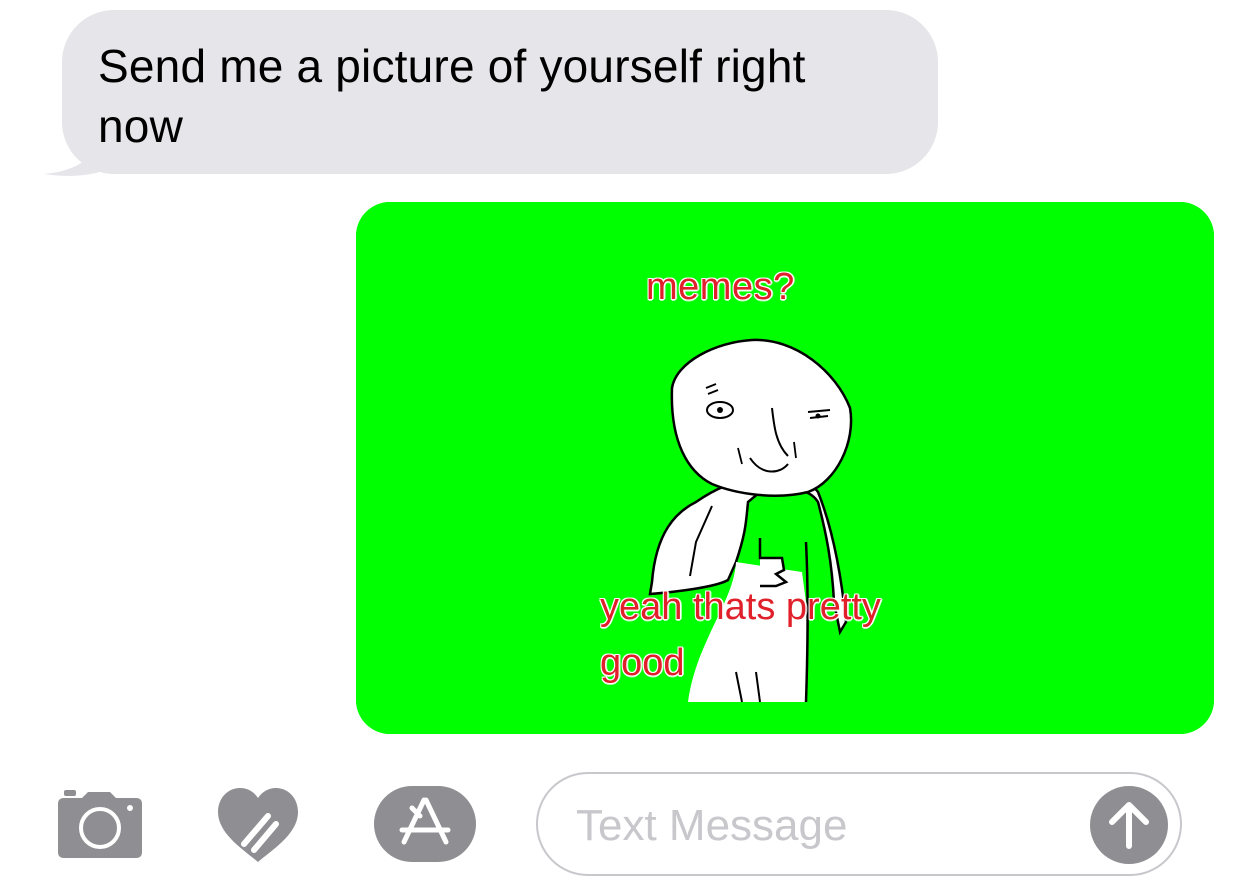 This screenshot has height=888, width=1242. I want to click on app-store-icon, so click(425, 824).